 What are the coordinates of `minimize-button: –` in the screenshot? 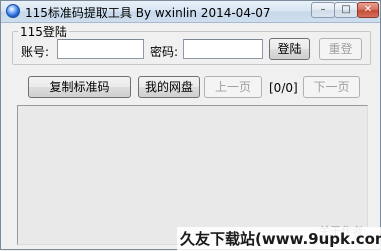 It's located at (323, 10).